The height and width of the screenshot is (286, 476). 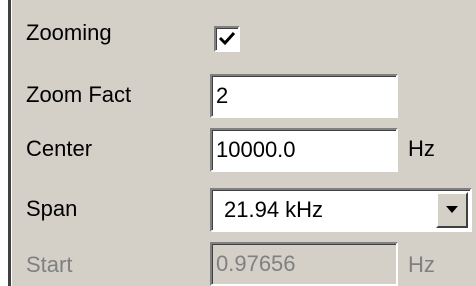 I want to click on span-select: 21.94 kHz, so click(x=341, y=210).